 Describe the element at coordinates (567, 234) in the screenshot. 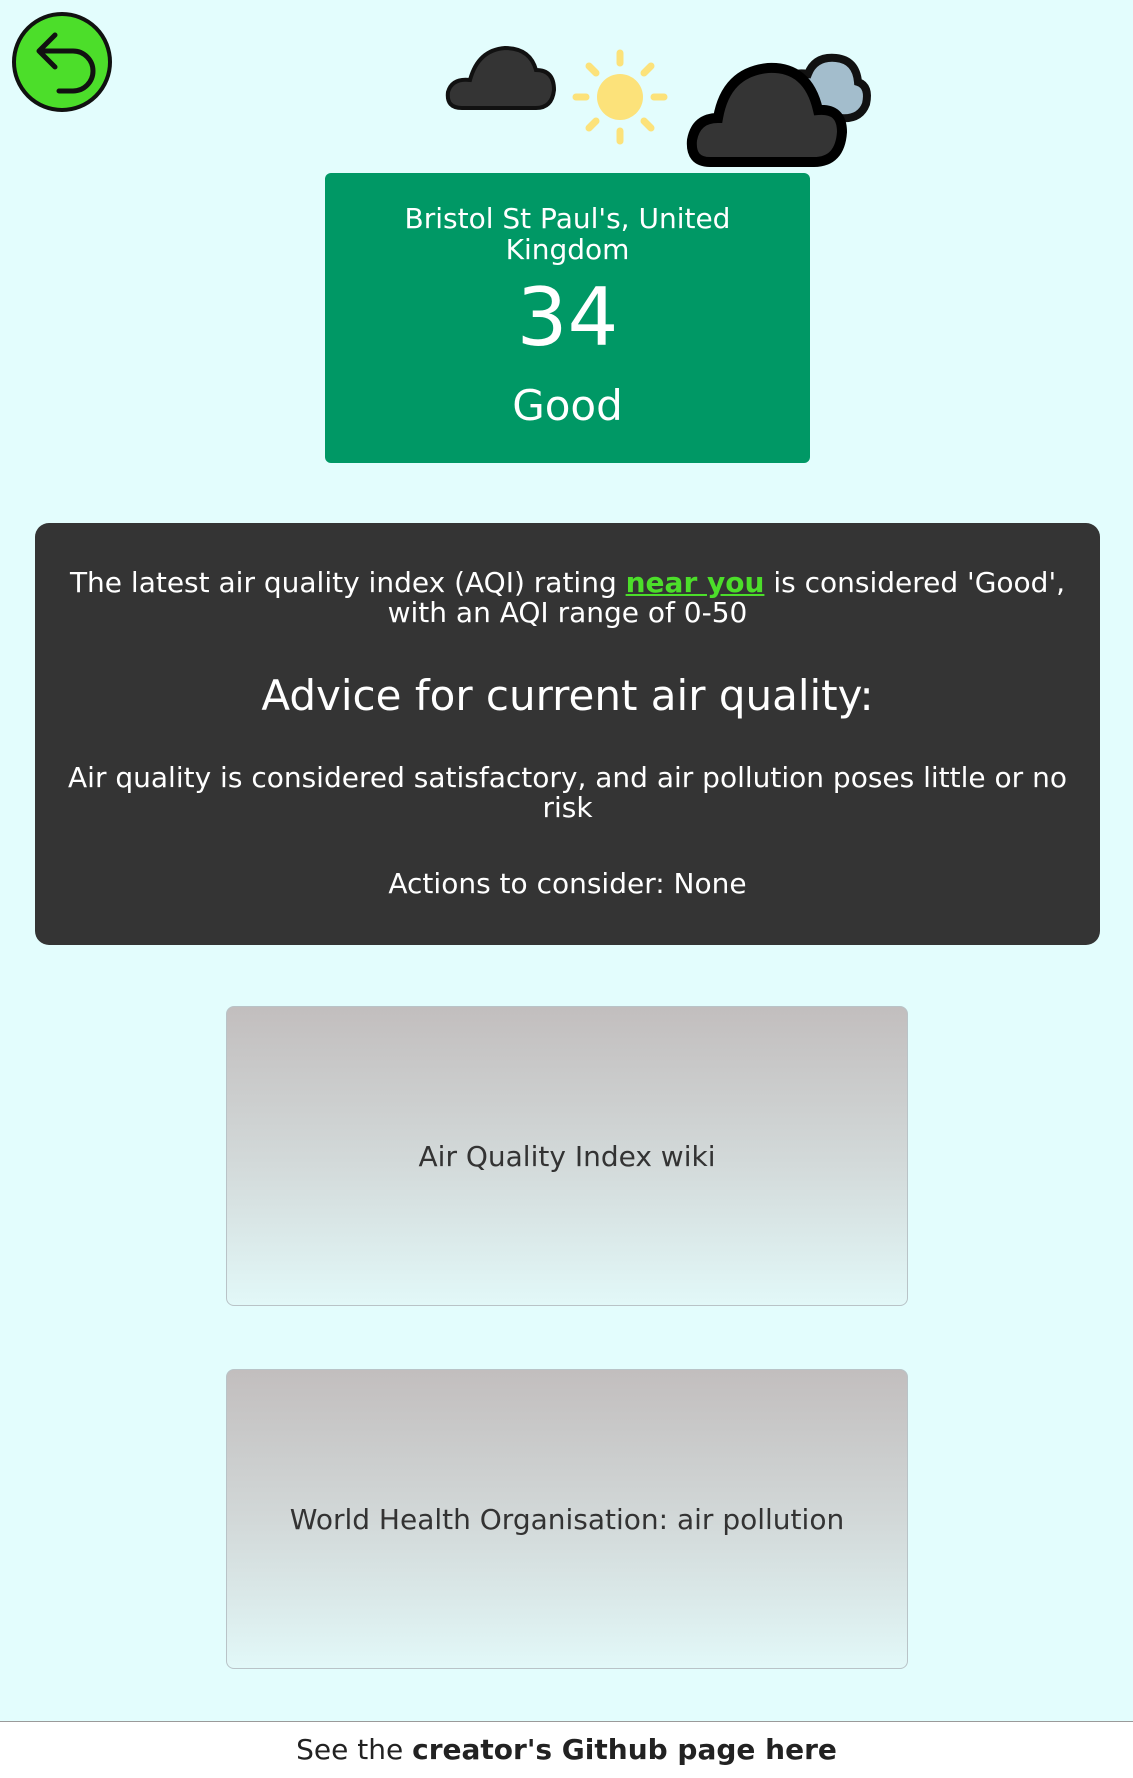

I see `aqi-location: Bristol St Paul's, United Kingdom` at that location.